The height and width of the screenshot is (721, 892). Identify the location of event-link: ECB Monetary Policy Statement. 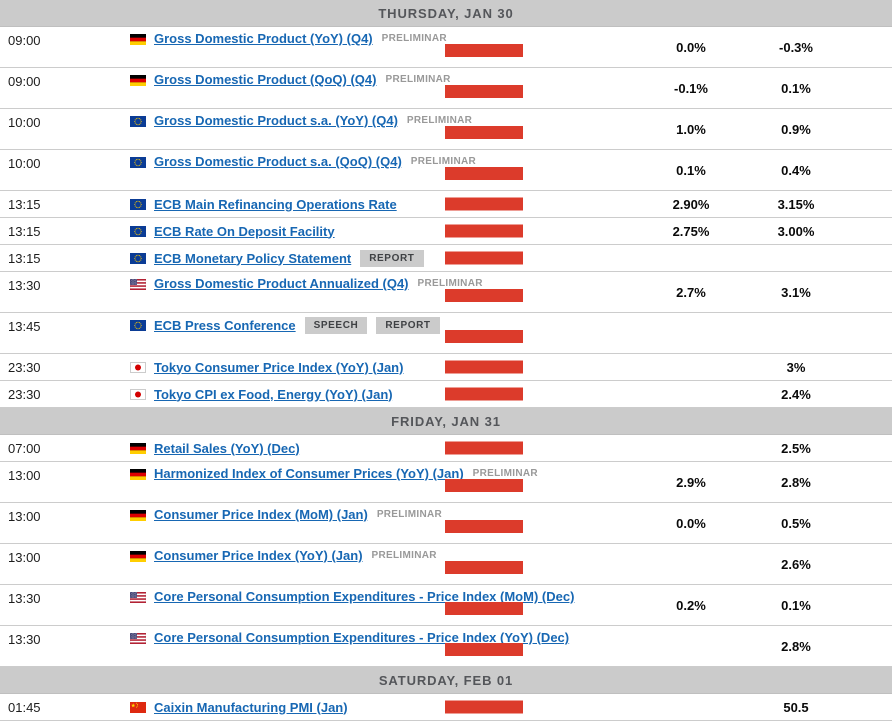
(252, 258).